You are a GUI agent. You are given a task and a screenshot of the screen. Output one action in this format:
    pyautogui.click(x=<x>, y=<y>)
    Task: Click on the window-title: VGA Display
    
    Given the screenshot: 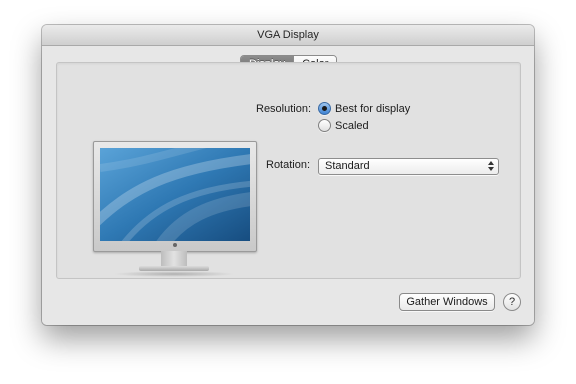 What is the action you would take?
    pyautogui.click(x=288, y=35)
    